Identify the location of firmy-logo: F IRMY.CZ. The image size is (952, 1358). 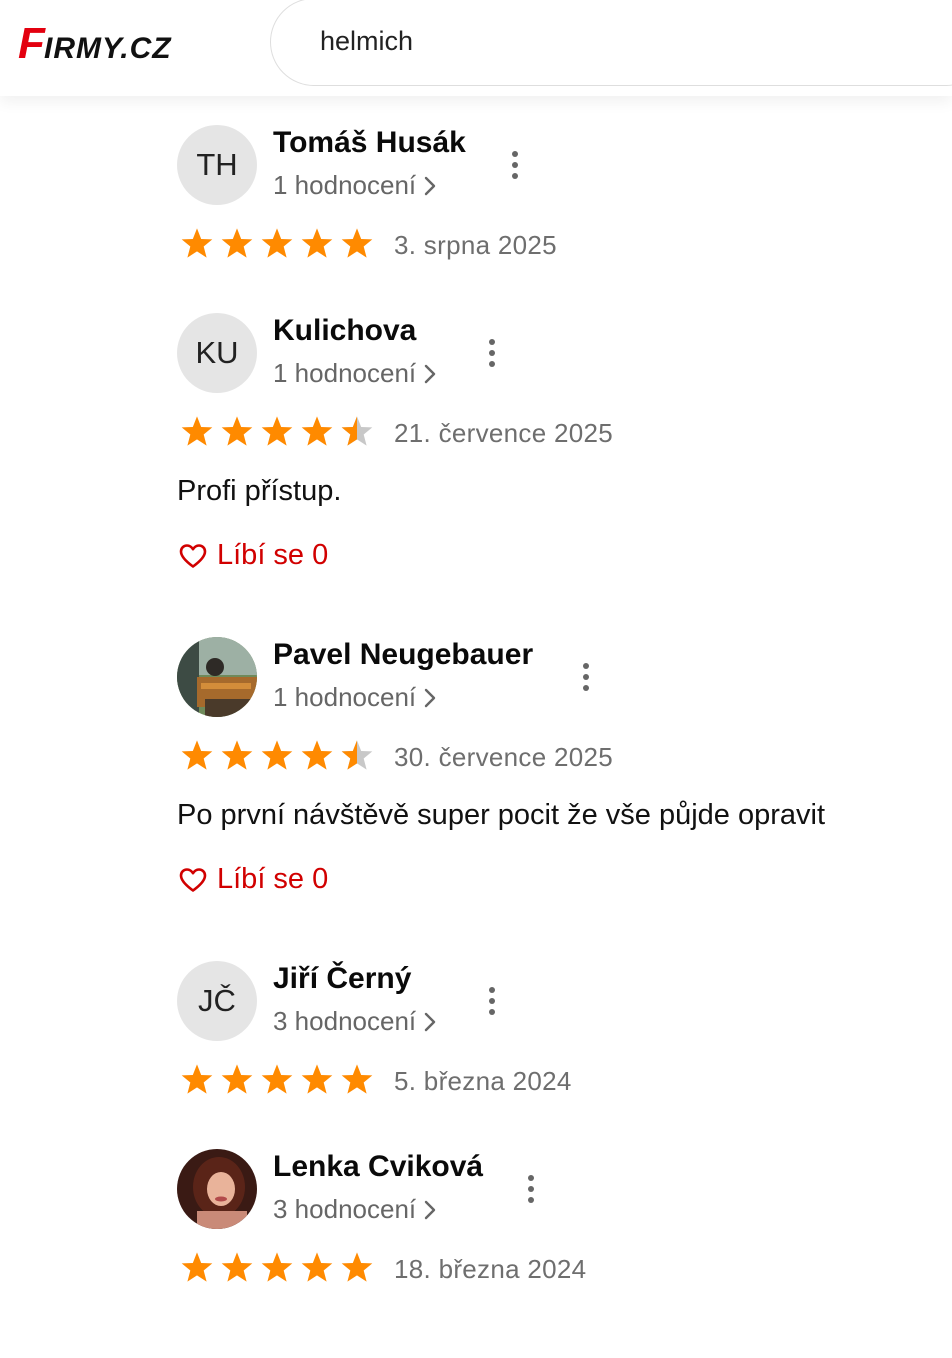
(129, 41).